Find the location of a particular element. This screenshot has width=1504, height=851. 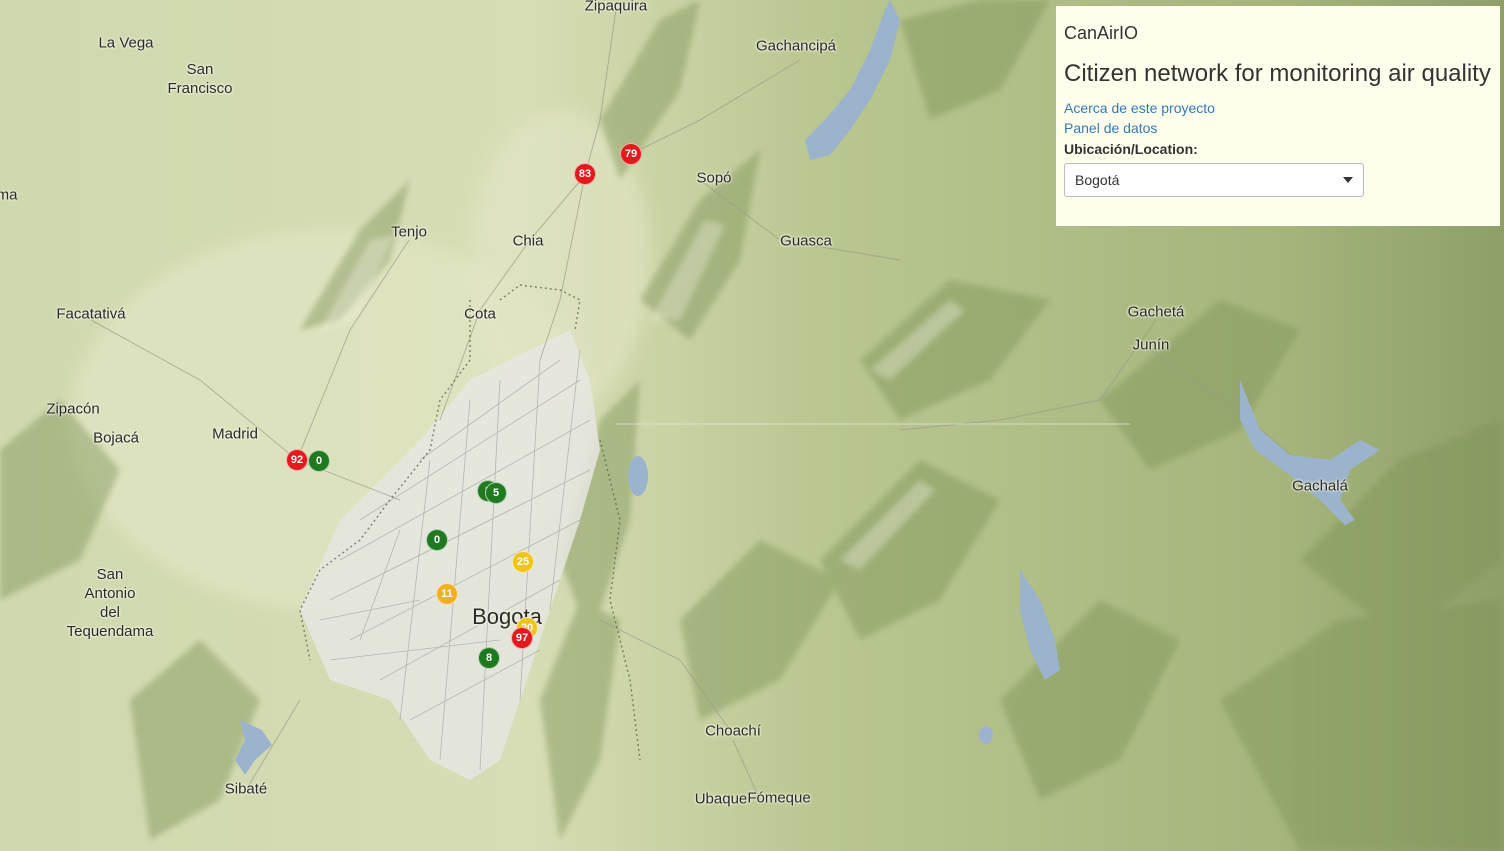

place-label: Cota is located at coordinates (480, 314).